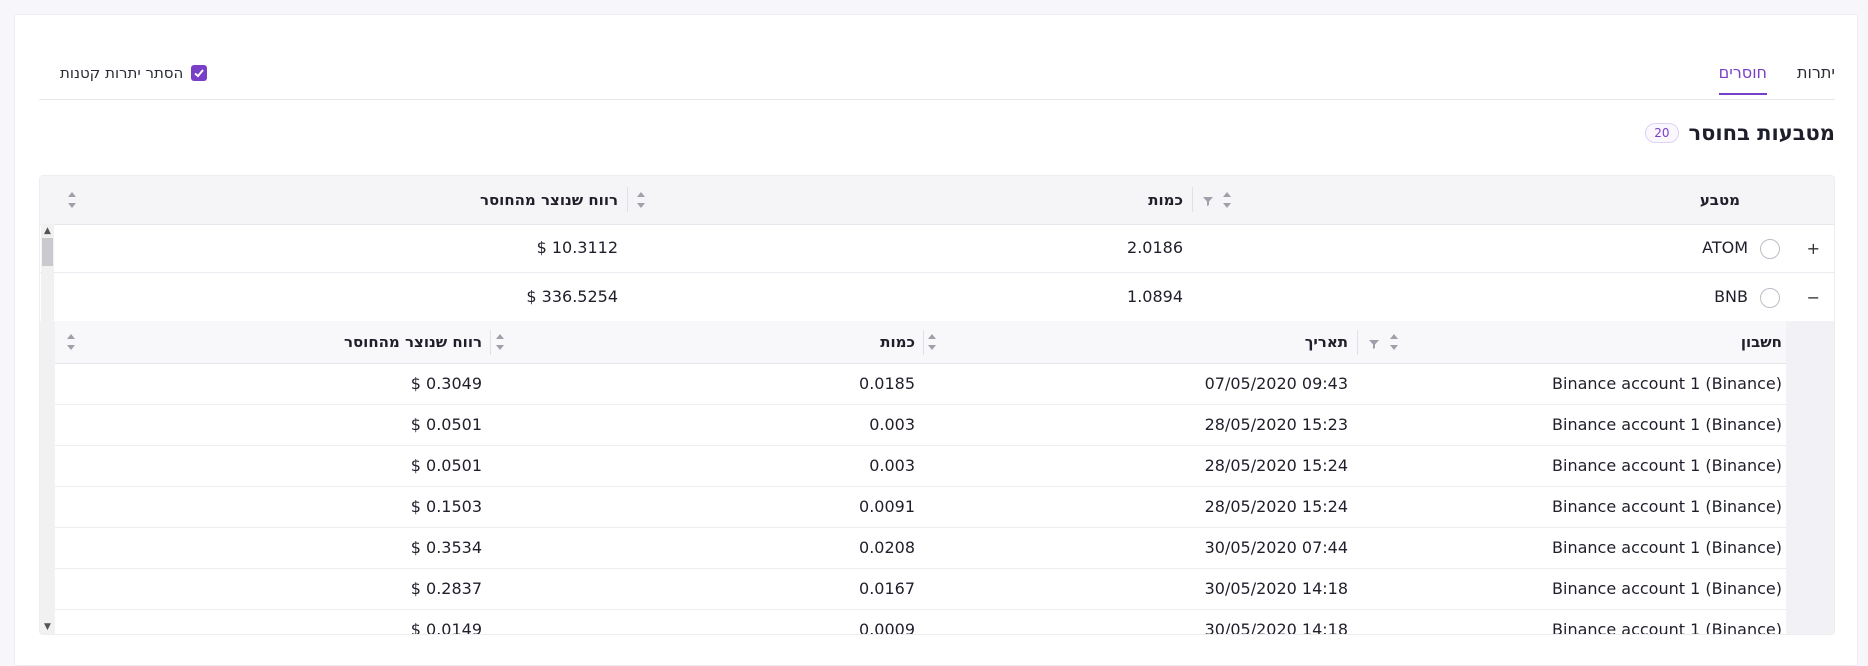 The height and width of the screenshot is (666, 1868). Describe the element at coordinates (47, 429) in the screenshot. I see `vertical-scrollbar: ▲ ▼` at that location.